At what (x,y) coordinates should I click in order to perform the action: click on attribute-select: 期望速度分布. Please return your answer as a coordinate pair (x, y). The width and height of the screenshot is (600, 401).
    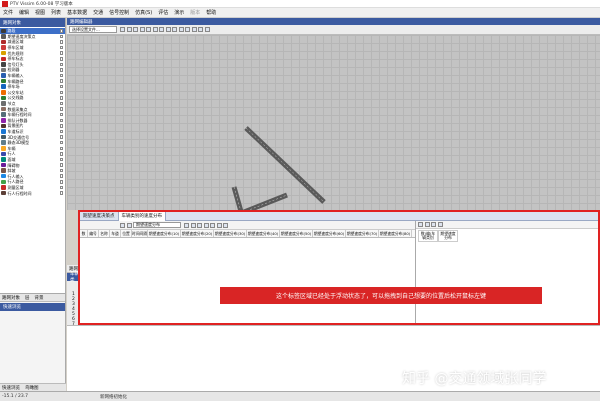
    Looking at the image, I should click on (157, 225).